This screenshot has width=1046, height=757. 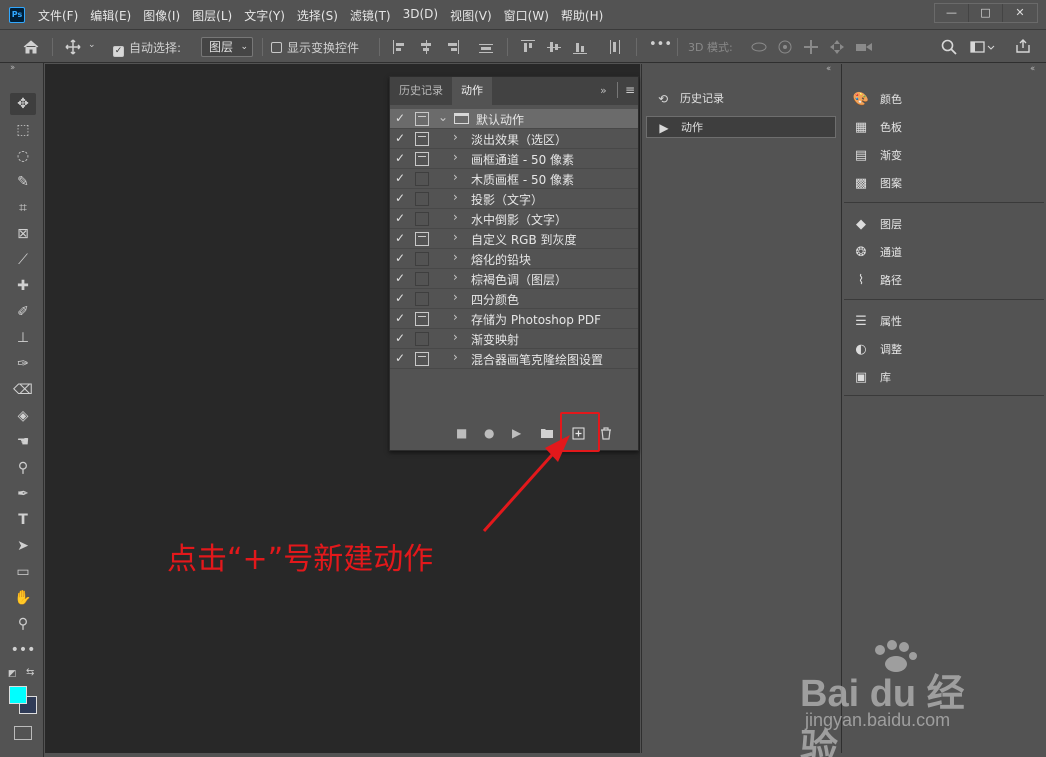 I want to click on distribute-icon, so click(x=486, y=47).